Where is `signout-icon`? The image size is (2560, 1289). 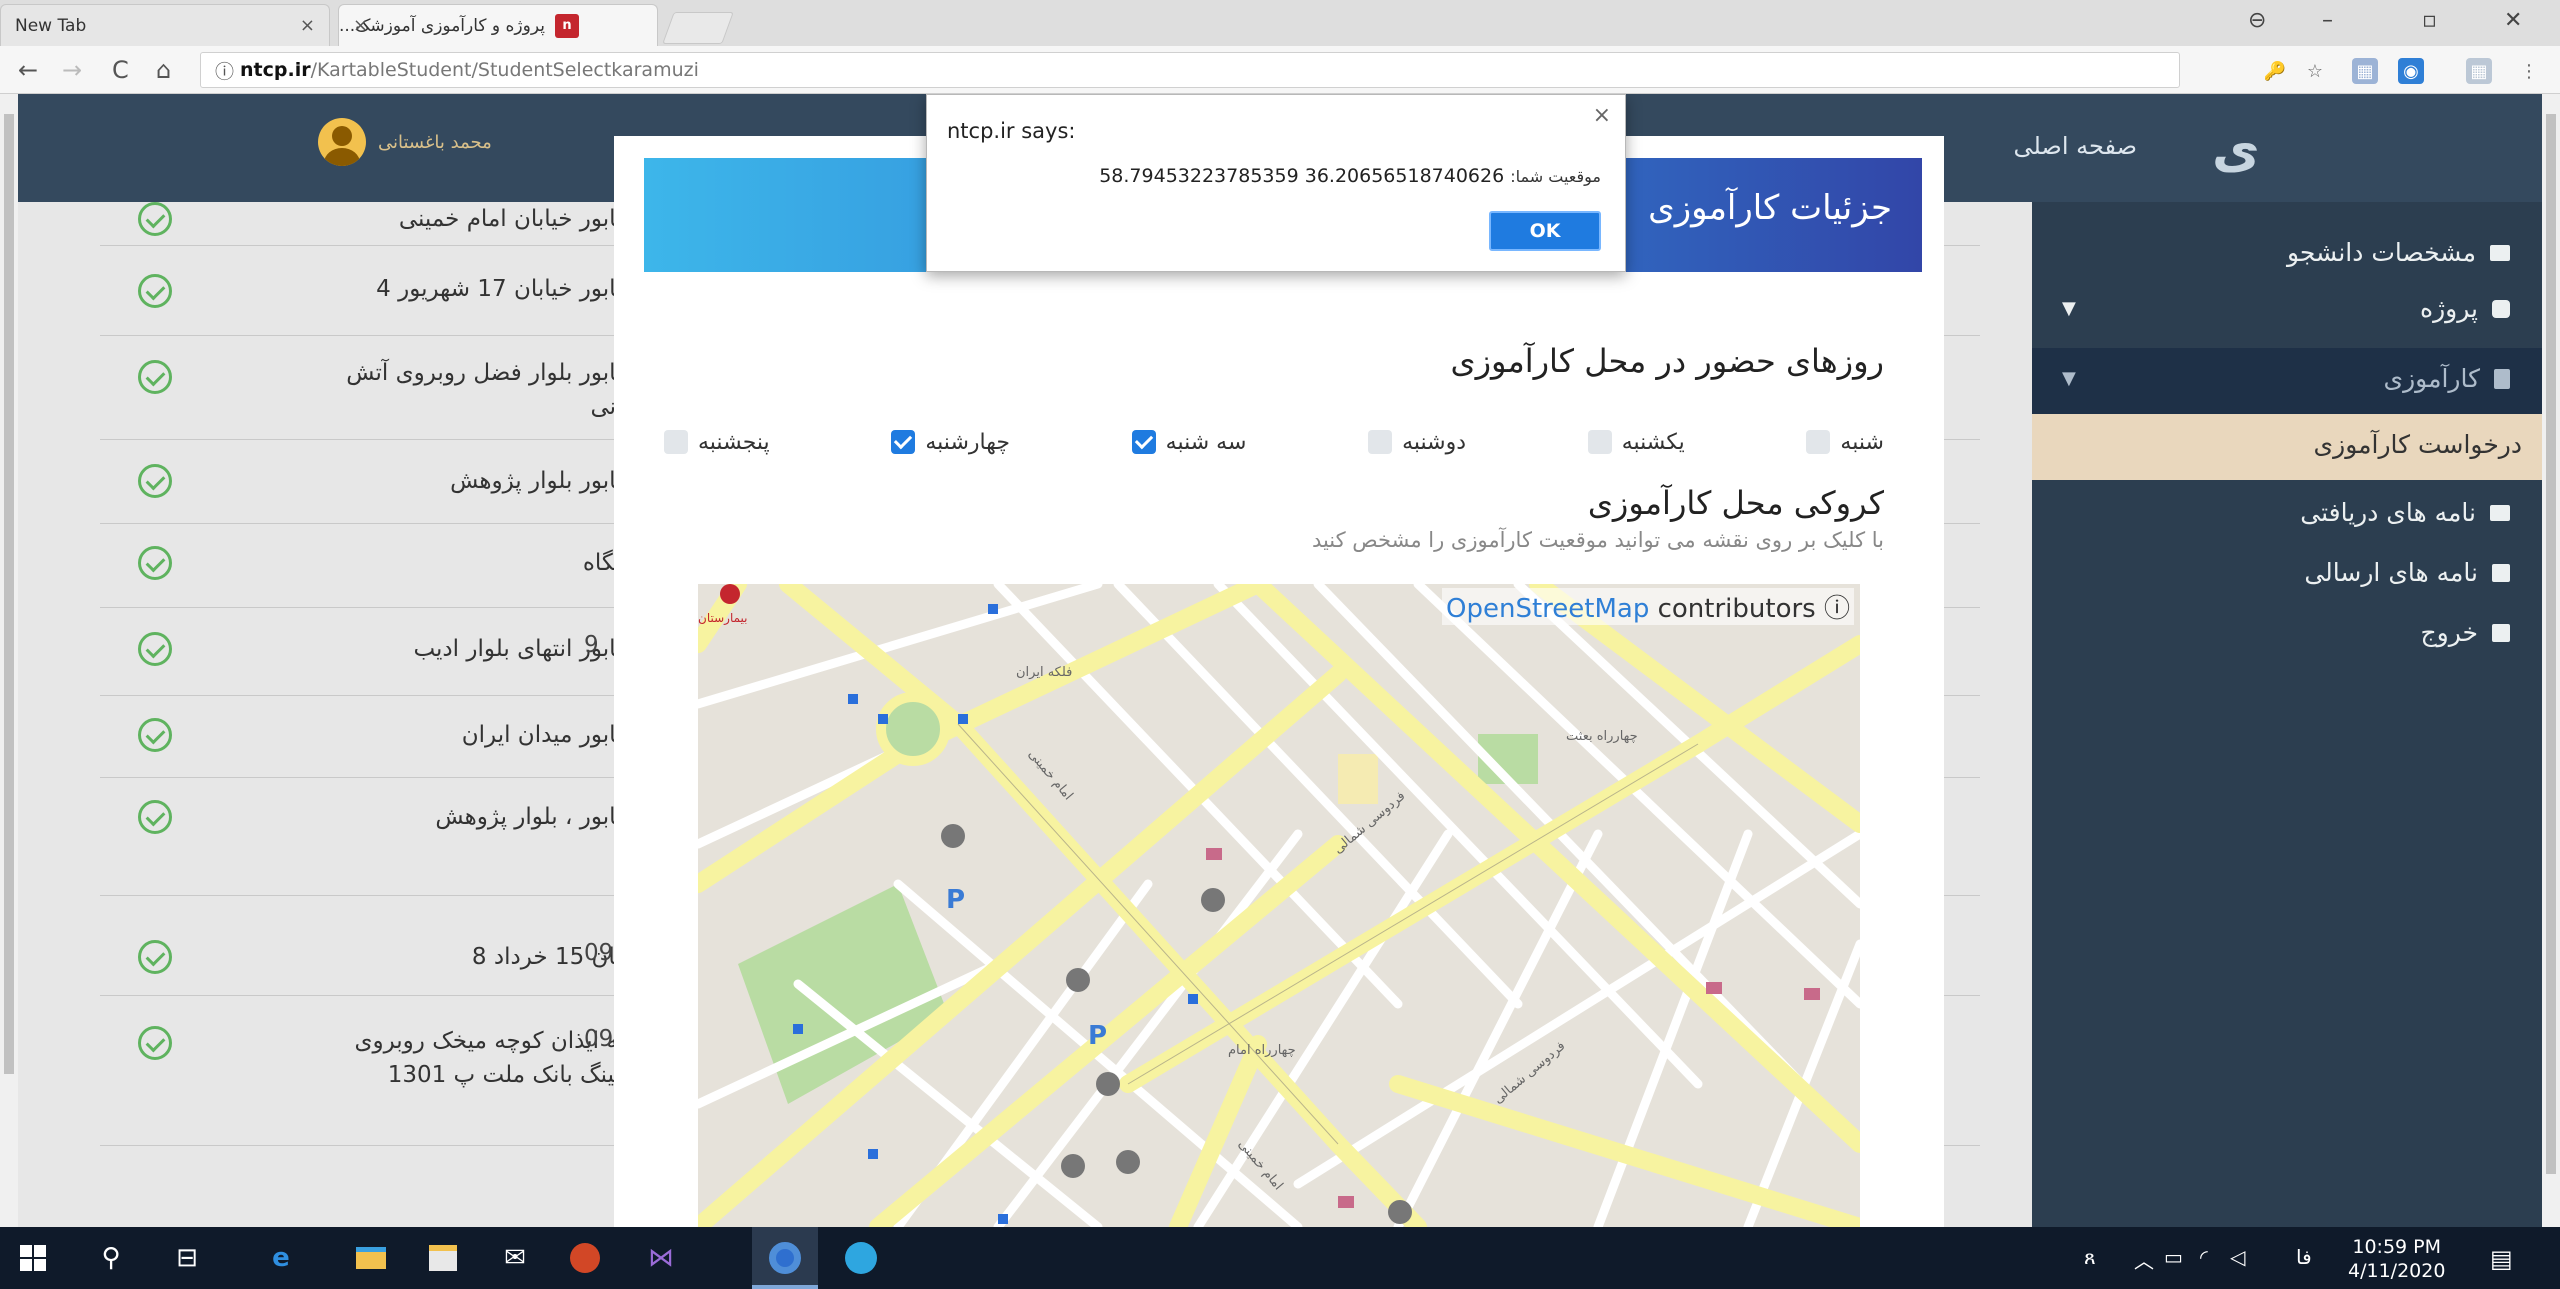
signout-icon is located at coordinates (2501, 632).